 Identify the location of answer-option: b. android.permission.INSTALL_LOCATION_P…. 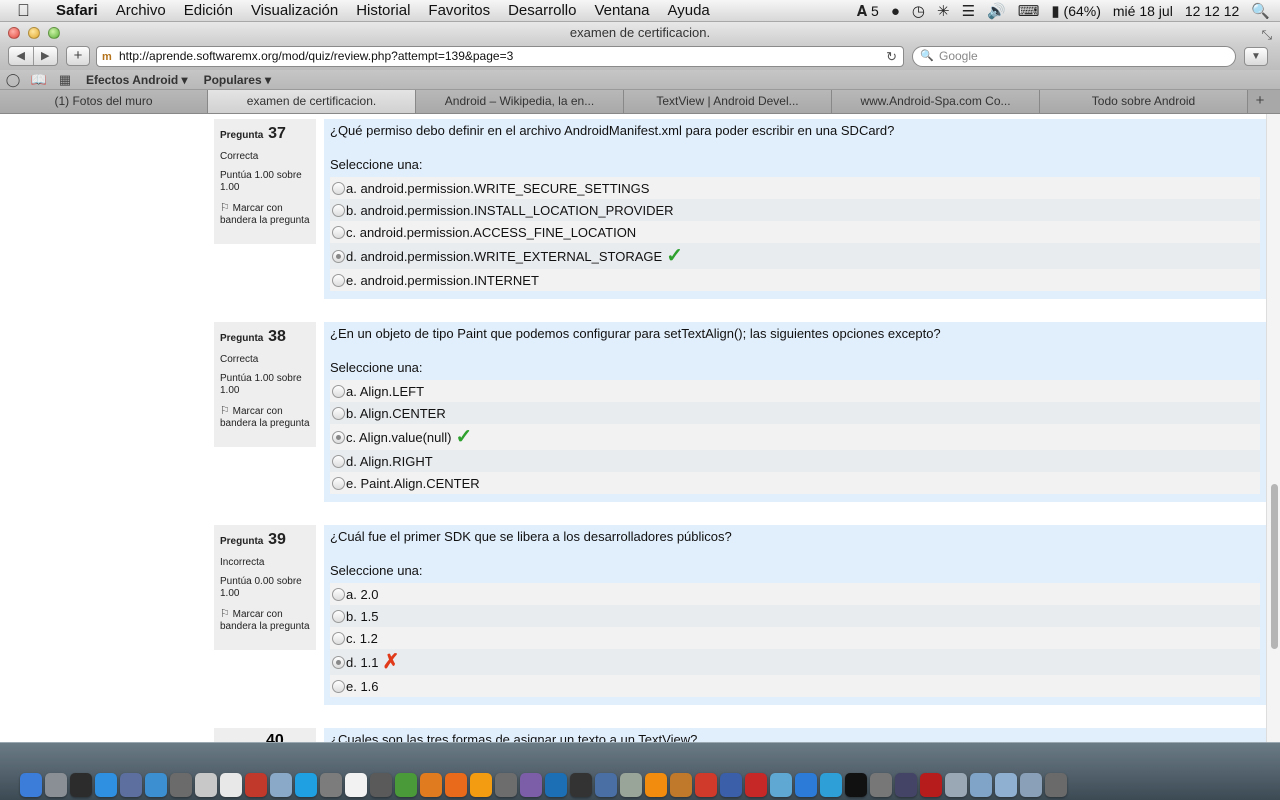
(795, 210).